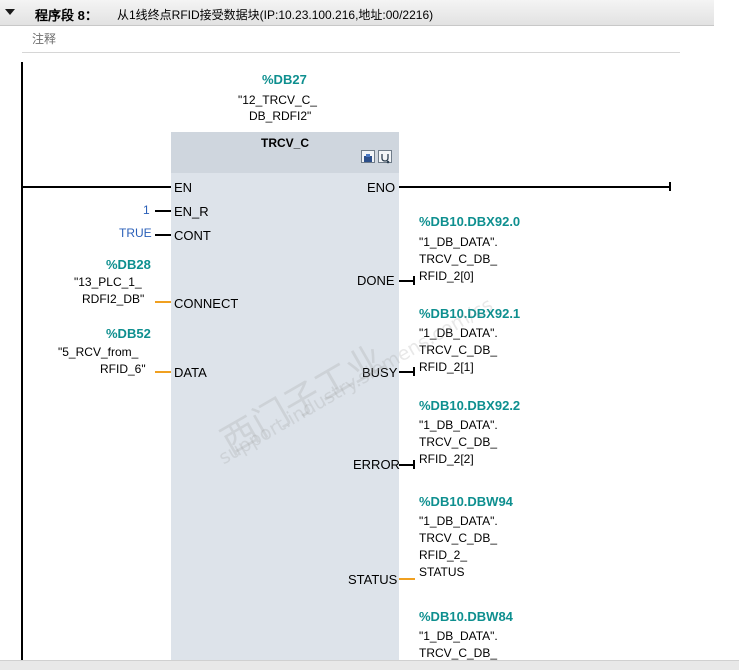  Describe the element at coordinates (458, 242) in the screenshot. I see `done-name-line1: "1_DB_DATA".` at that location.